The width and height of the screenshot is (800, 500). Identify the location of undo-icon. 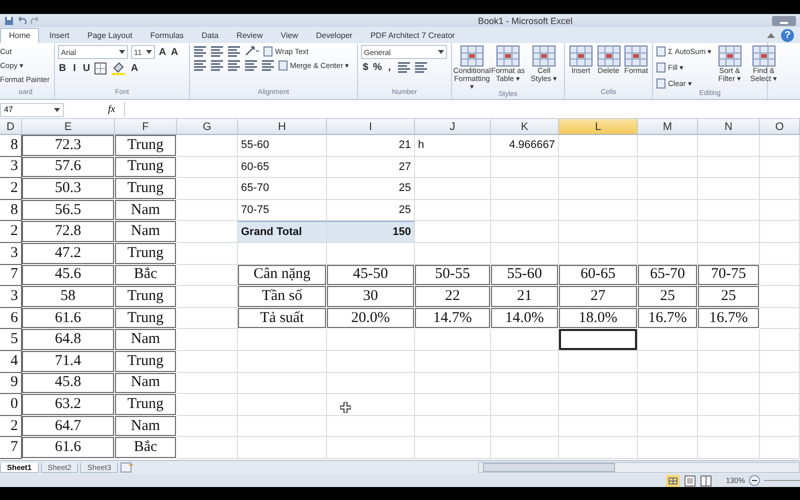
(22, 21).